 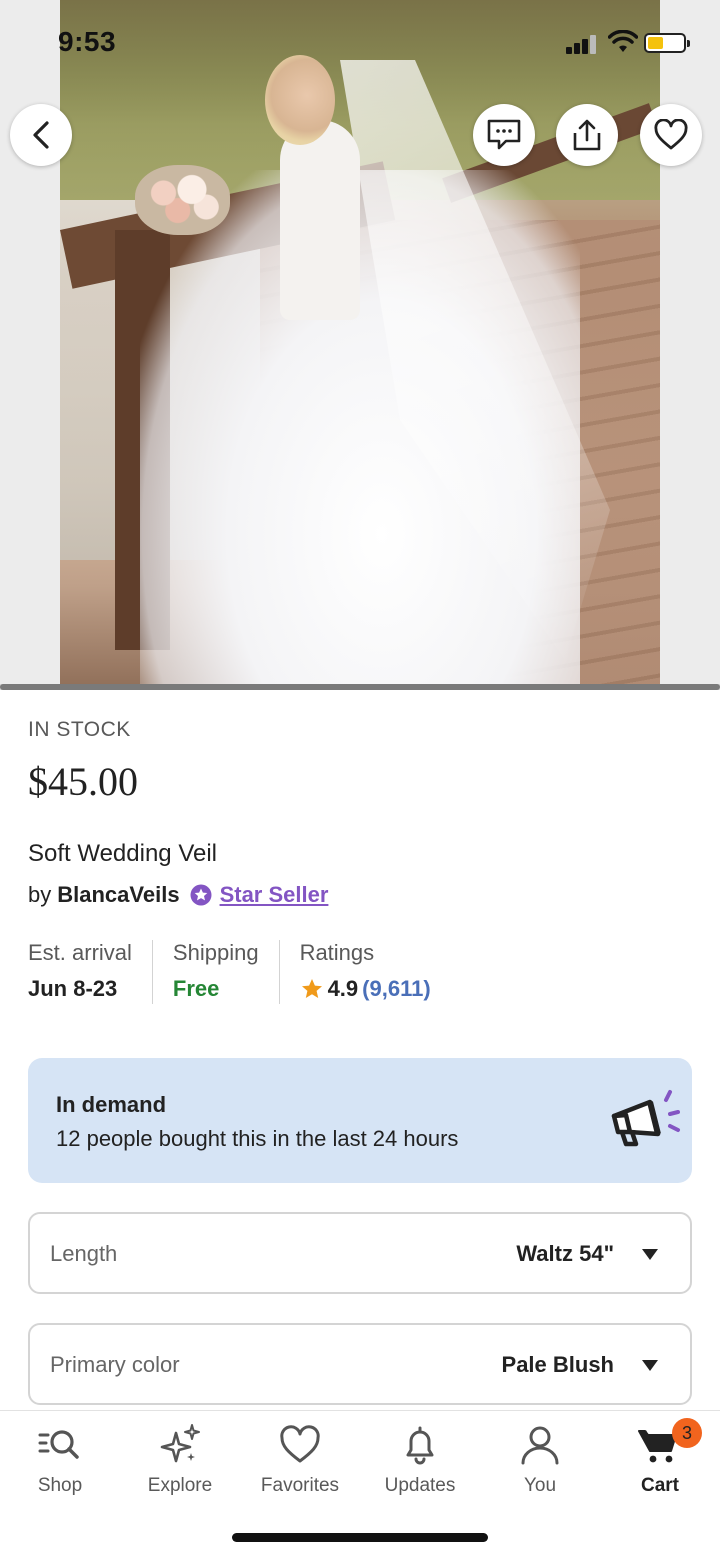 What do you see at coordinates (73, 988) in the screenshot?
I see `arrival-value: Jun 8-23` at bounding box center [73, 988].